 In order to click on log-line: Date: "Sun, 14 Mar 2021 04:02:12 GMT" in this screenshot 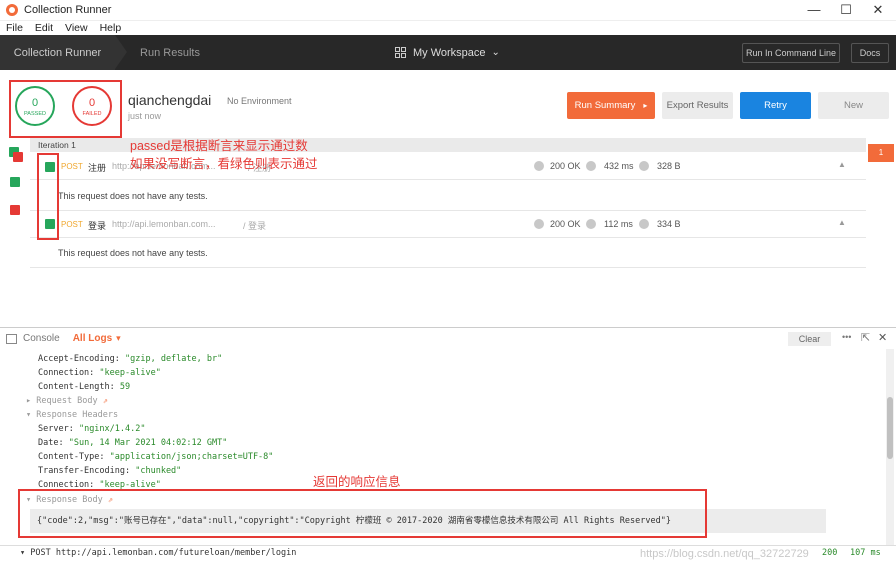, I will do `click(133, 443)`.